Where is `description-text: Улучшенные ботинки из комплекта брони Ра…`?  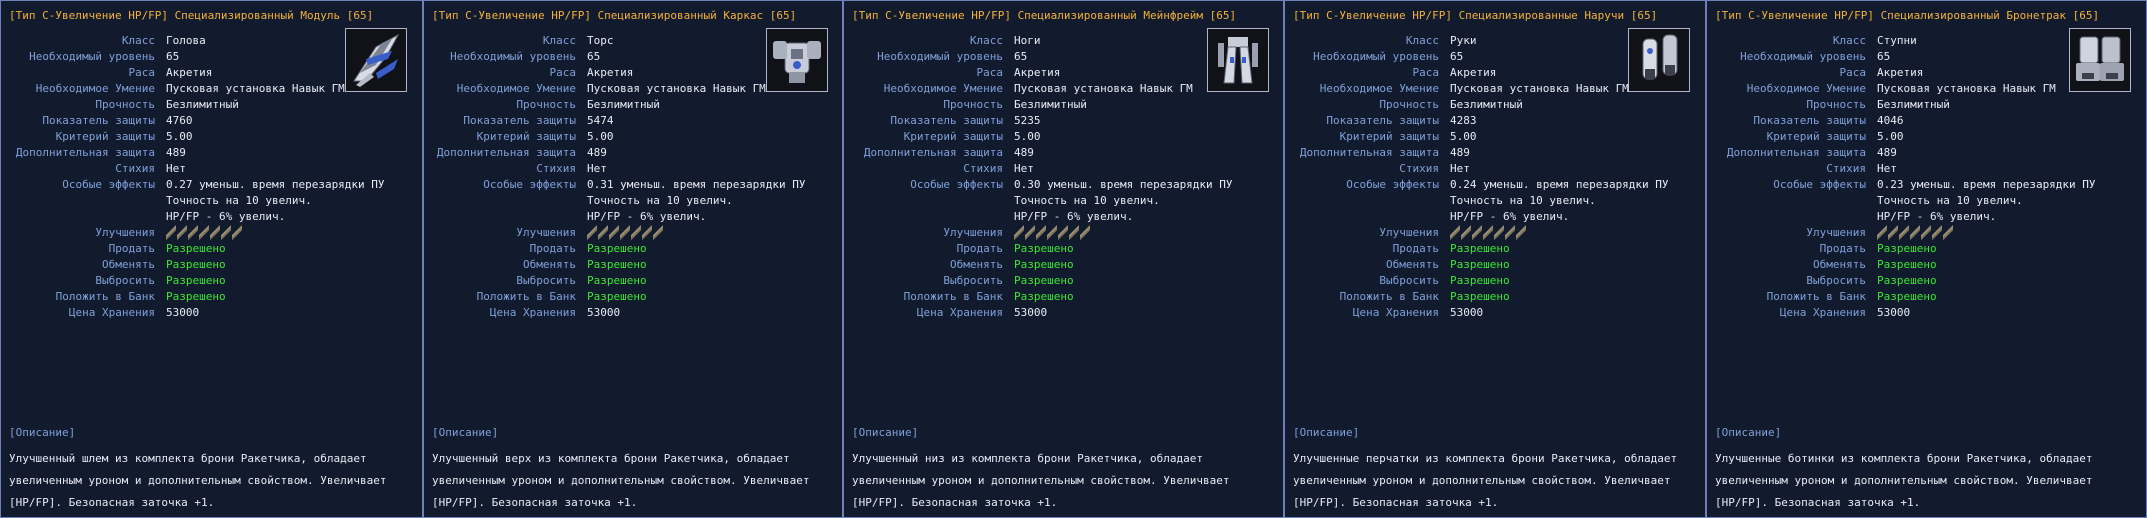 description-text: Улучшенные ботинки из комплекта брони Ра… is located at coordinates (1904, 480).